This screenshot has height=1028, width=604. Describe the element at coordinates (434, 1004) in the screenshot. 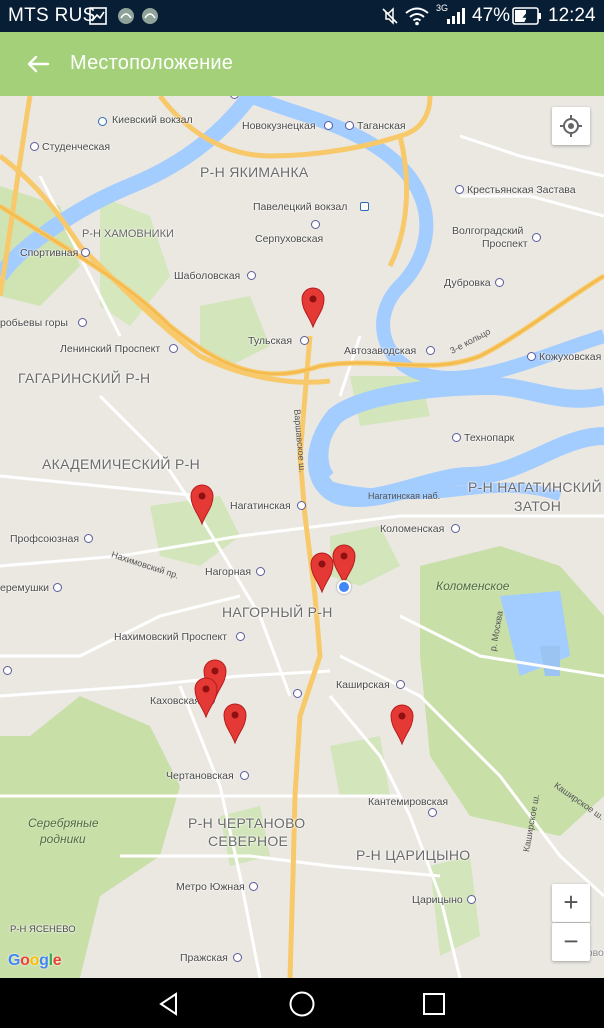

I see `recents-nav-icon` at that location.